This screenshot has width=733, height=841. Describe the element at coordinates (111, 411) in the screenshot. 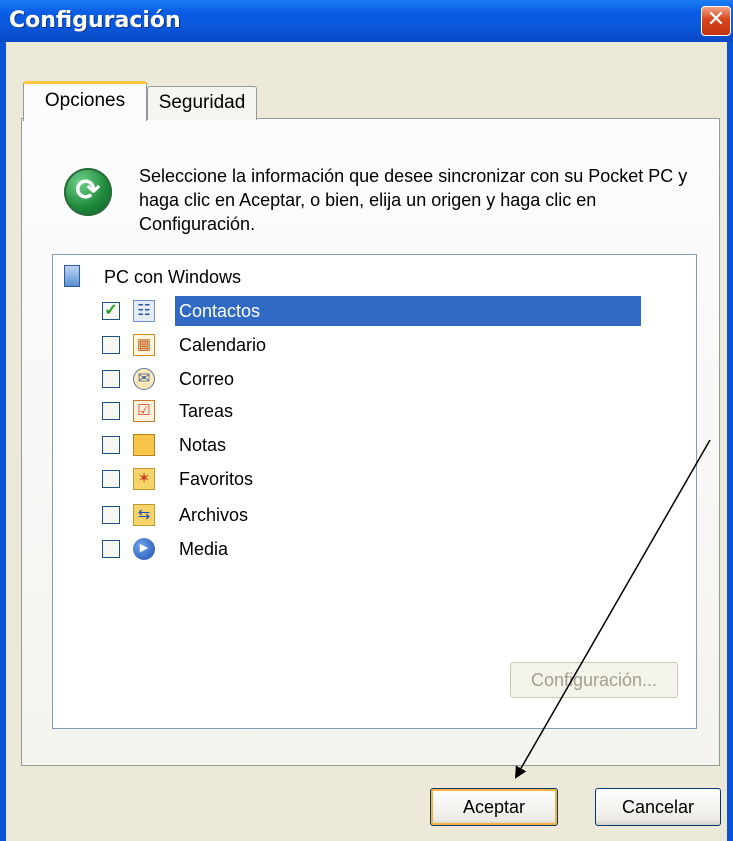

I see `checkbox-tareas` at that location.